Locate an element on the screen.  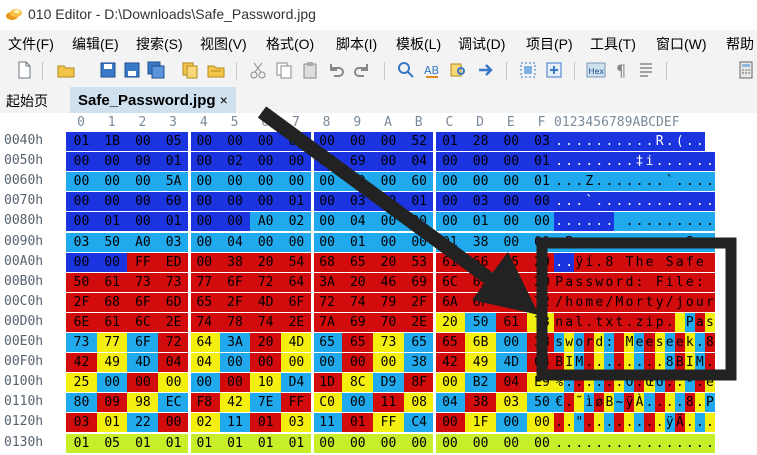
ascii-char: s is located at coordinates (579, 282).